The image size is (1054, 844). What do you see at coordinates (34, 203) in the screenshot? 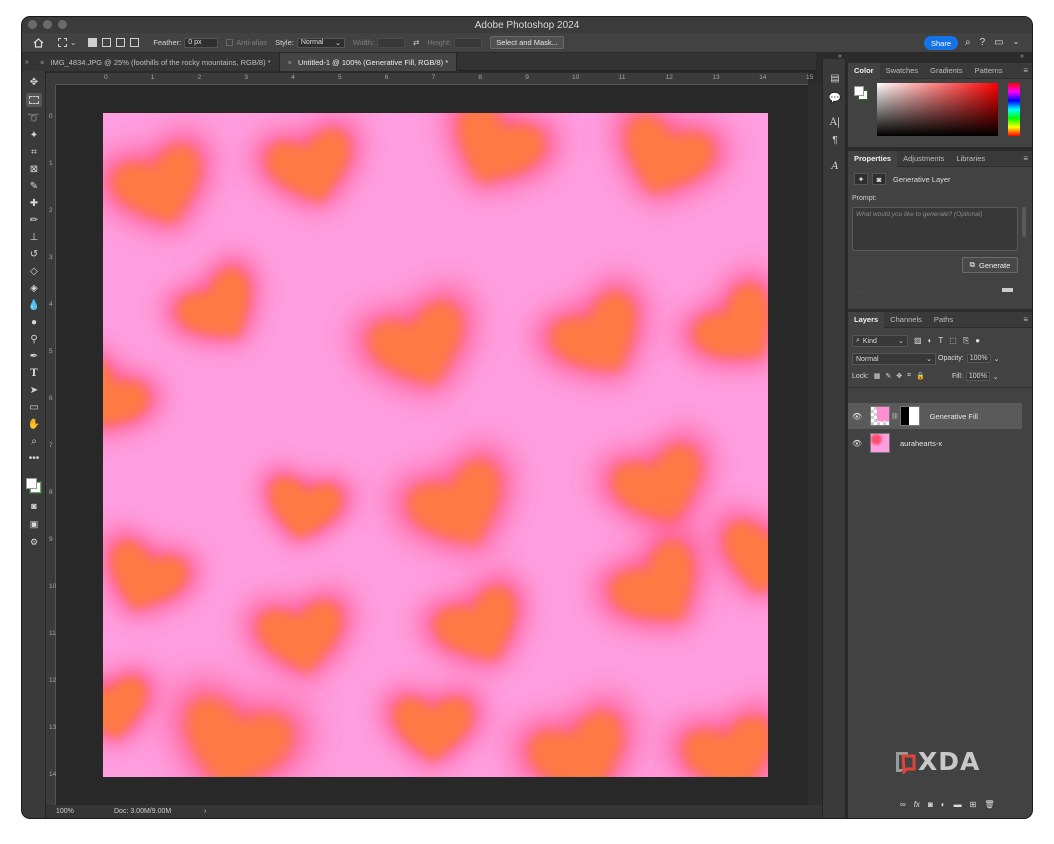
I see `healing-brush-tool-icon: ✚` at bounding box center [34, 203].